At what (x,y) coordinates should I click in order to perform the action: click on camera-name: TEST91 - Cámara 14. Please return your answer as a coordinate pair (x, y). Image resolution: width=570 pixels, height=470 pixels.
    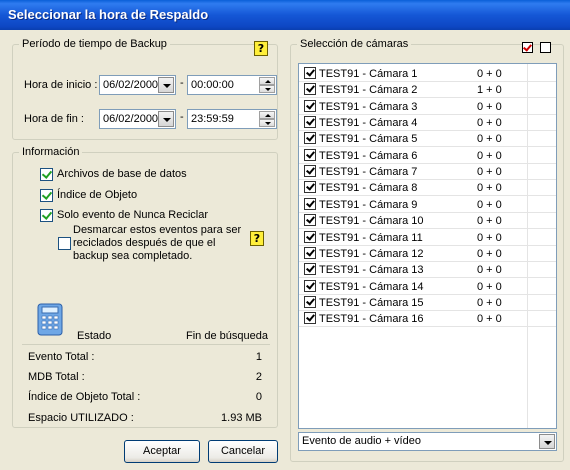
    Looking at the image, I should click on (371, 286).